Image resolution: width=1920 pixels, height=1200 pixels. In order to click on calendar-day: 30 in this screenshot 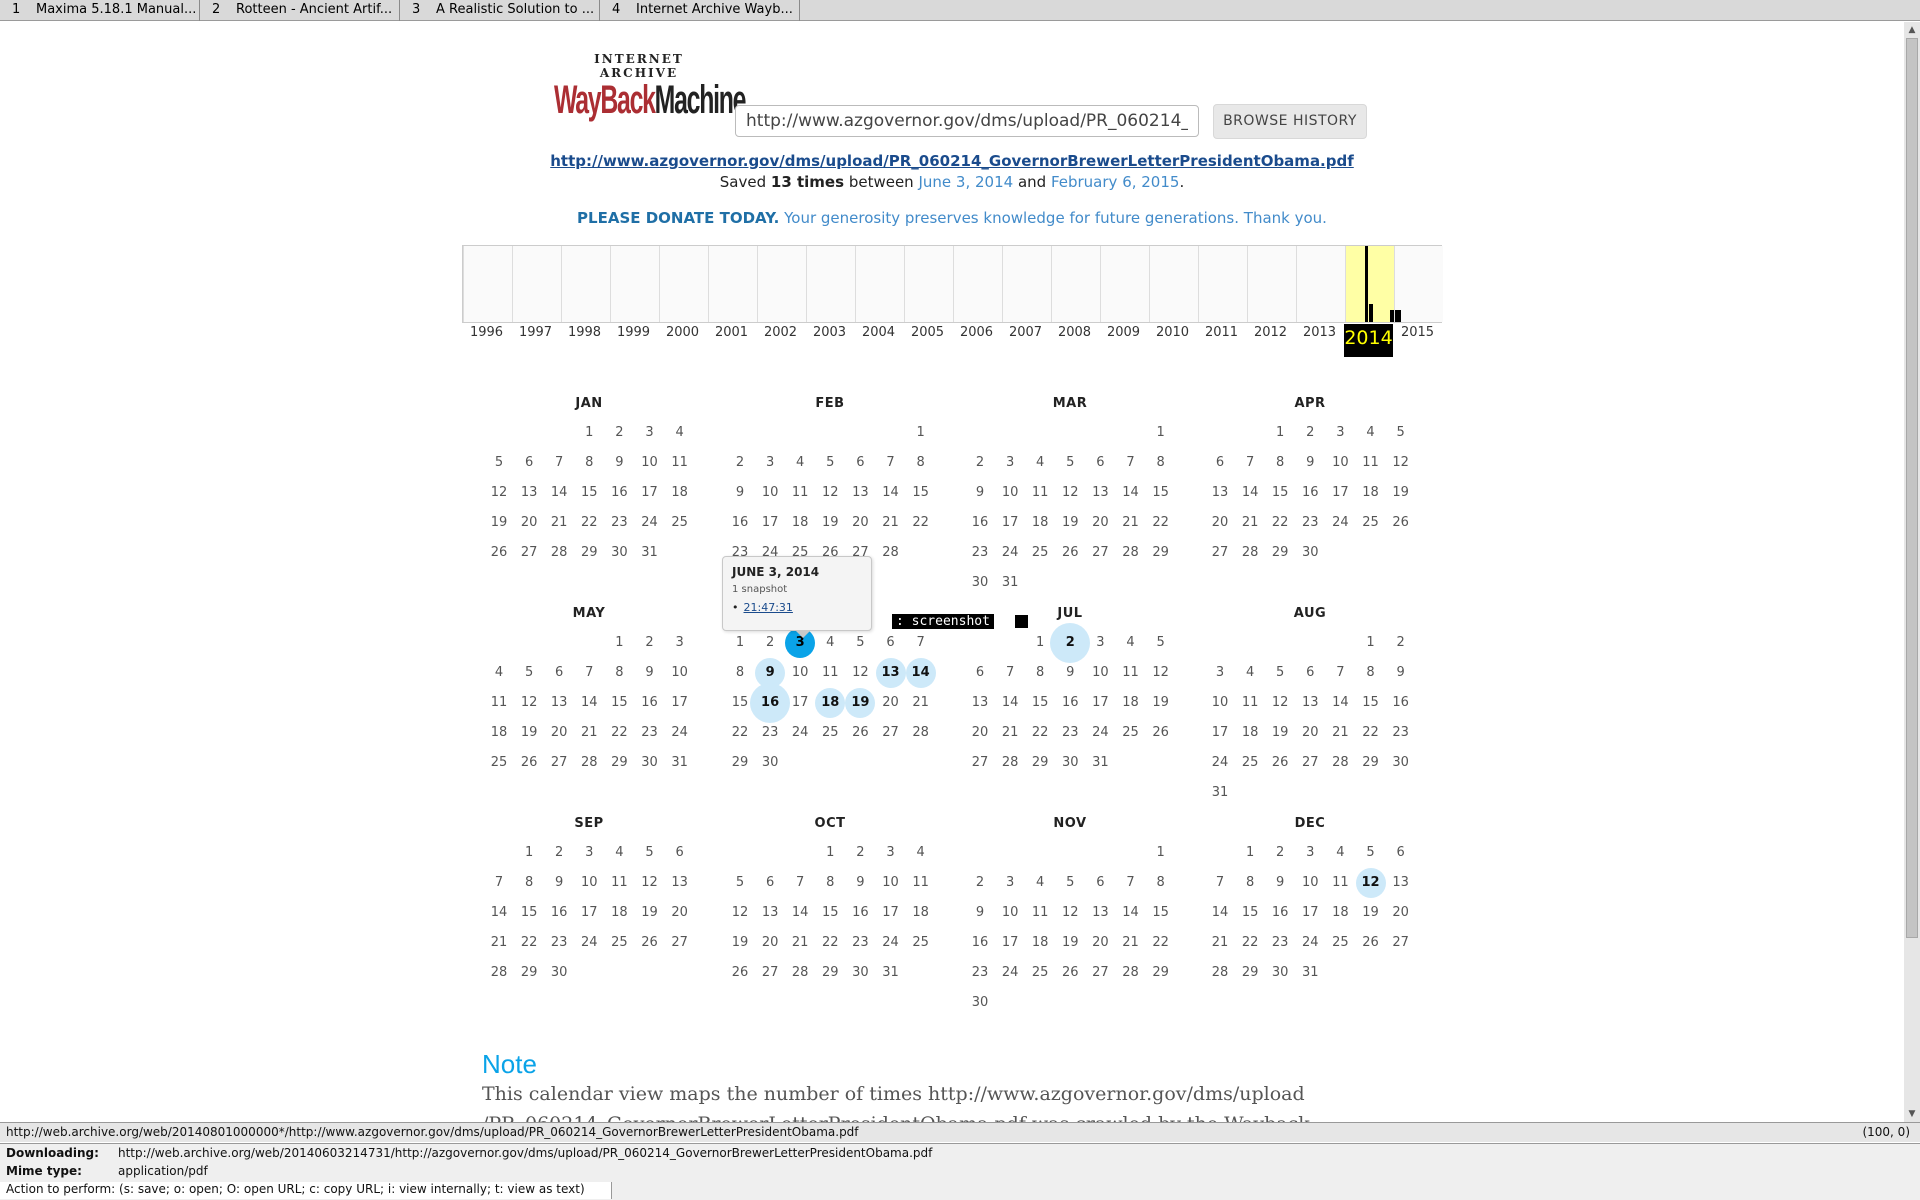, I will do `click(770, 762)`.